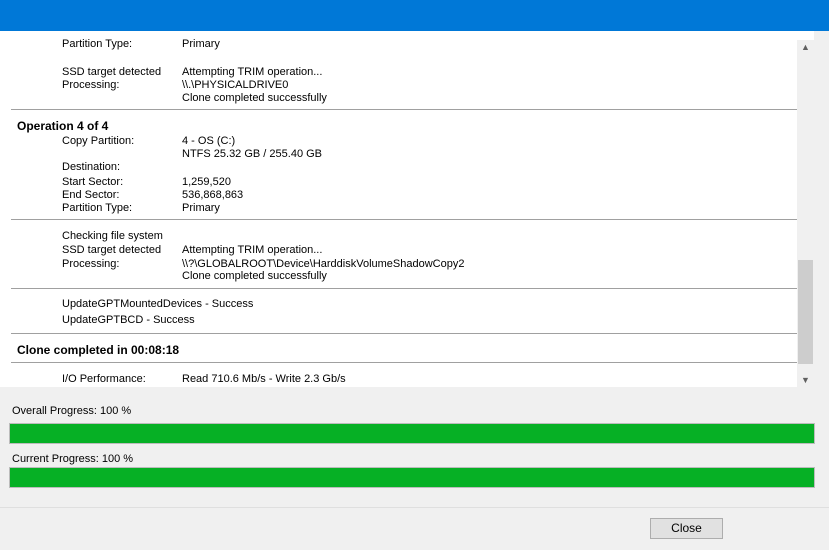 The image size is (829, 550). Describe the element at coordinates (72, 411) in the screenshot. I see `overall-progress-label: Overall Progress: 100 %` at that location.